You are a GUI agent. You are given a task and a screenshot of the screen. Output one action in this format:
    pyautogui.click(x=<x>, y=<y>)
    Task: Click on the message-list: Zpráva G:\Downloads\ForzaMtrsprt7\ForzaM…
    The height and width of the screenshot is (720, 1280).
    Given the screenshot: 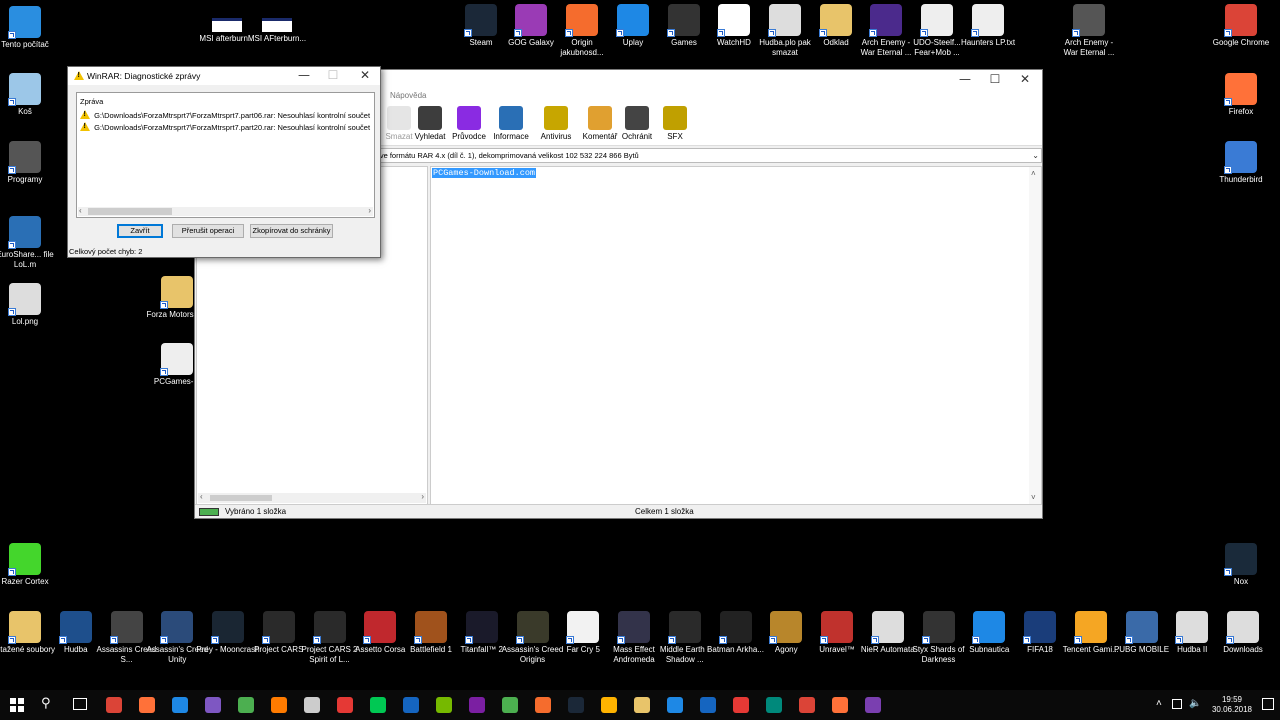 What is the action you would take?
    pyautogui.click(x=225, y=155)
    